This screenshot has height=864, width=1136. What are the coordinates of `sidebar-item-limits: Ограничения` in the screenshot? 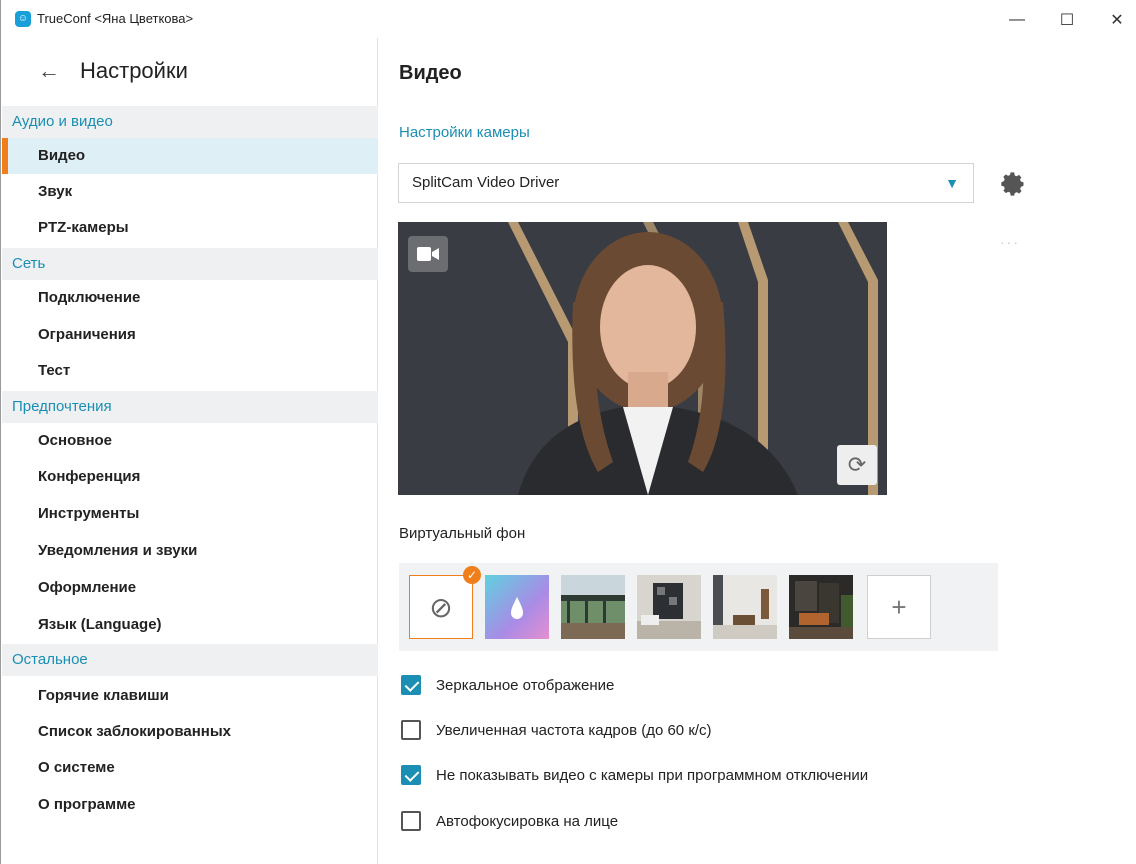 It's located at (190, 335).